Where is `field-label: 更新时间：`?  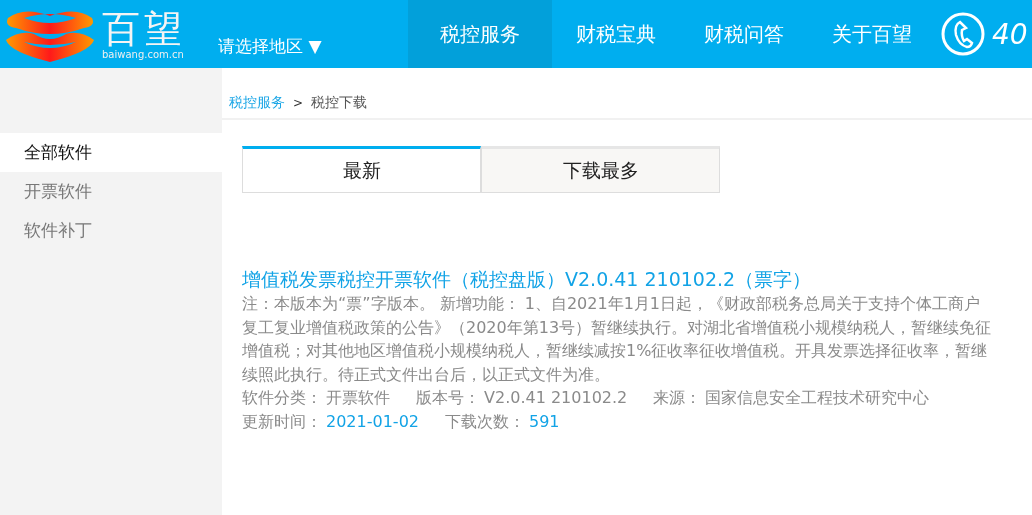
field-label: 更新时间： is located at coordinates (282, 421).